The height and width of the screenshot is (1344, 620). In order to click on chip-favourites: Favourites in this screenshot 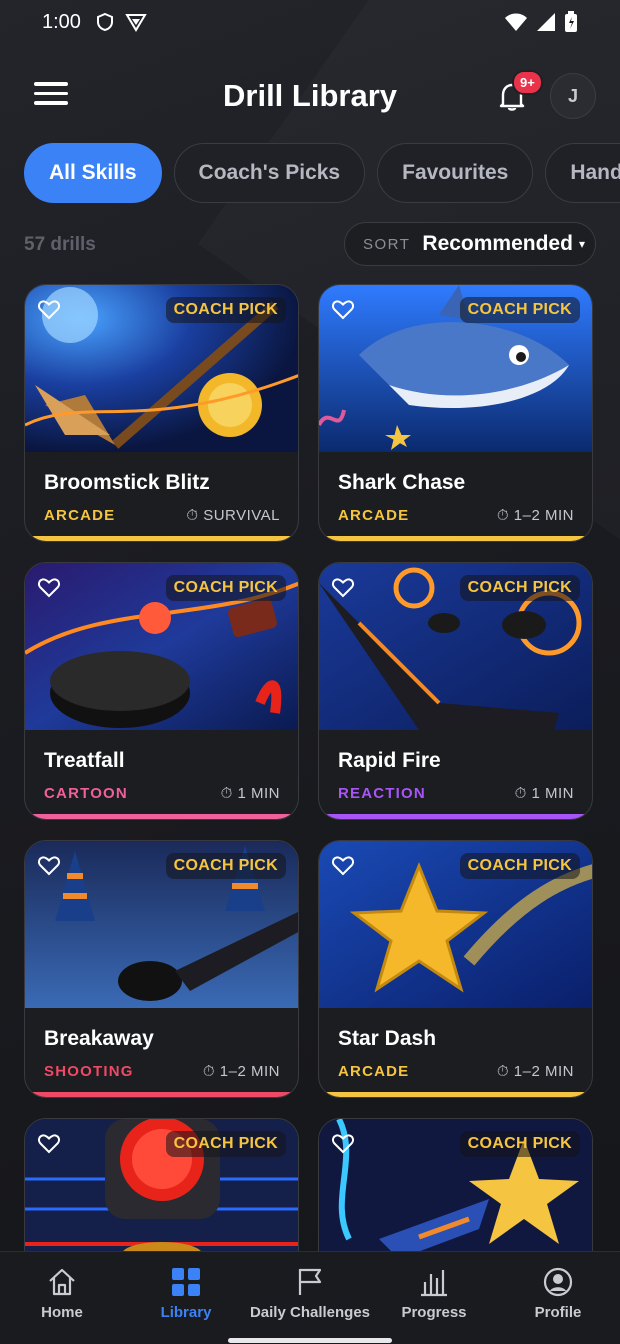, I will do `click(455, 173)`.